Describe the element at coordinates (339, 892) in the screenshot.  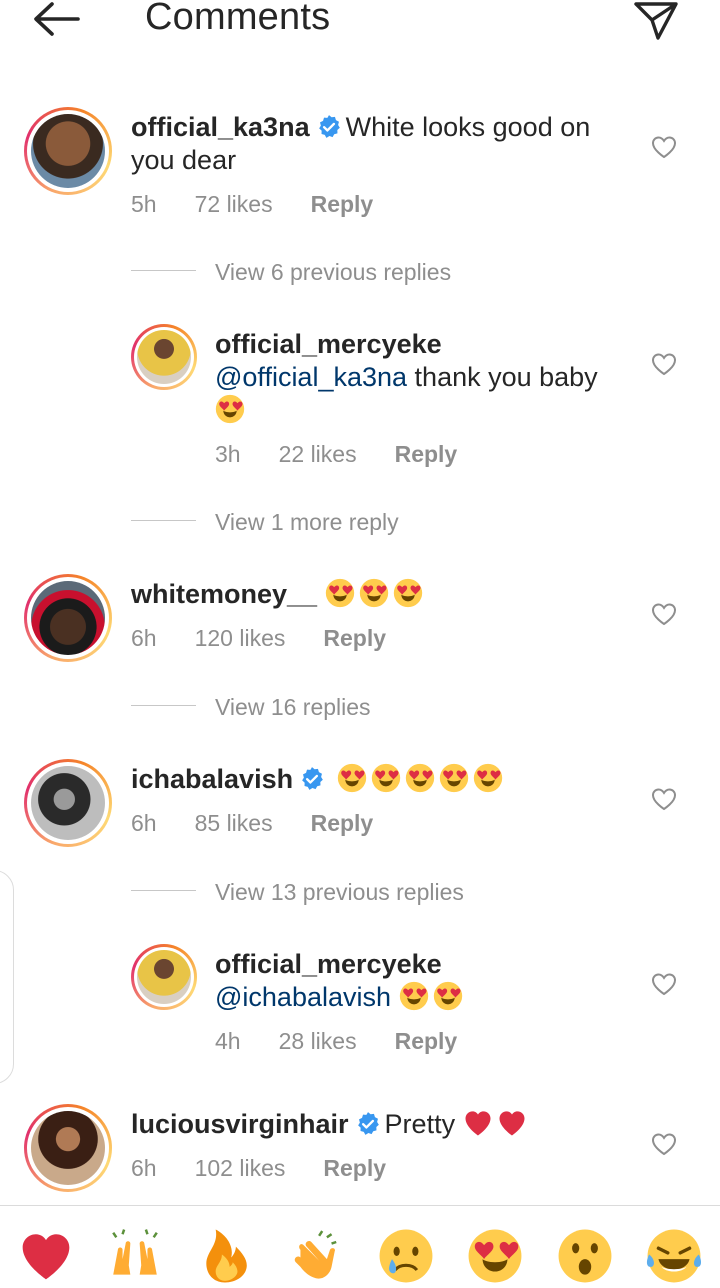
I see `view-replies-link: View 13 previous replies` at that location.